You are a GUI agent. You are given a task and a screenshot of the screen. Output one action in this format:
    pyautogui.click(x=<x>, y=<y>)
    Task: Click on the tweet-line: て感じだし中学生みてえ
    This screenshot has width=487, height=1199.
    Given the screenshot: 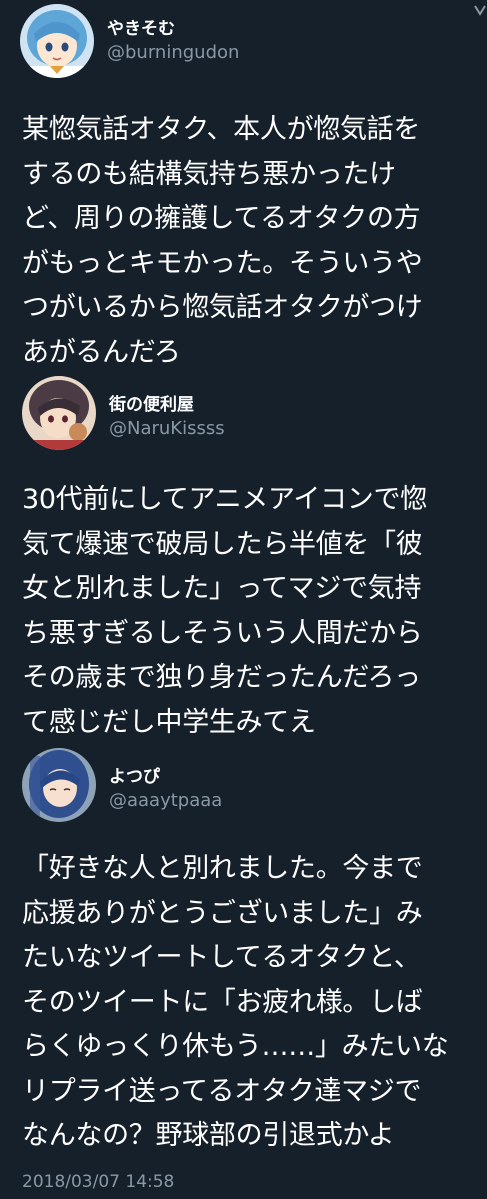 What is the action you would take?
    pyautogui.click(x=169, y=722)
    